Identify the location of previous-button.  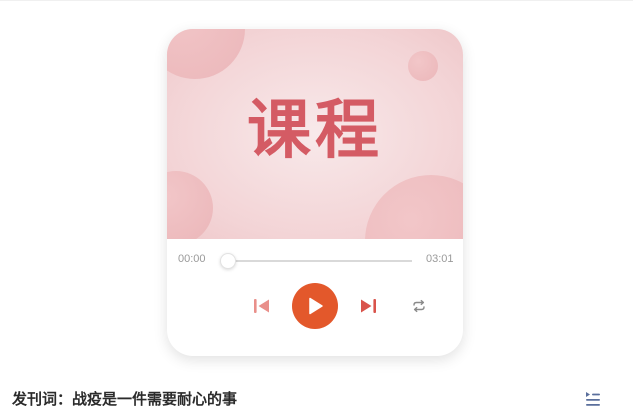
(262, 306).